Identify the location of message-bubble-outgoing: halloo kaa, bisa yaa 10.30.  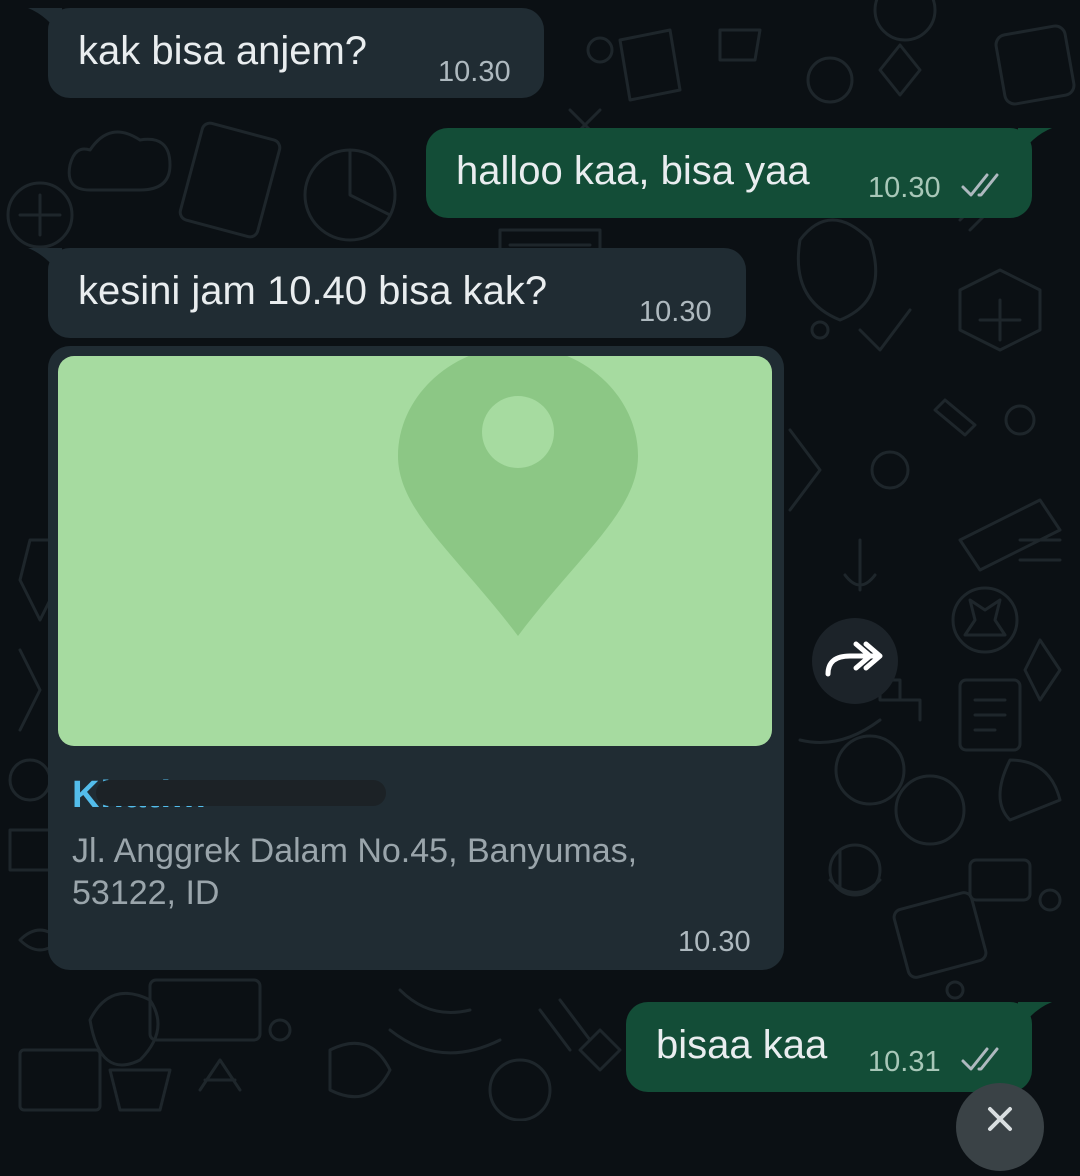
(739, 173).